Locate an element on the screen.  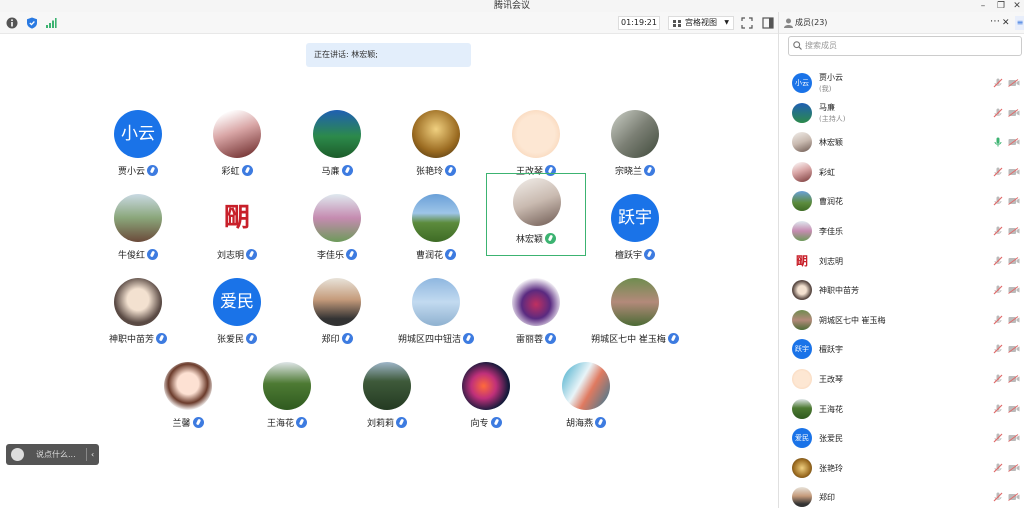
sidebar-toggle-icon is located at coordinates (768, 23).